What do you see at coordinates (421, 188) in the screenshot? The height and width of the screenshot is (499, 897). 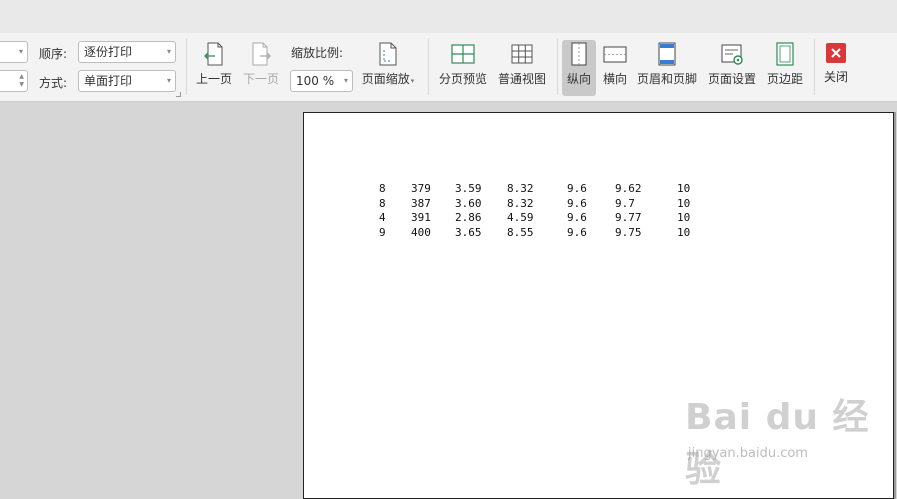 I see `table-cell: 379` at bounding box center [421, 188].